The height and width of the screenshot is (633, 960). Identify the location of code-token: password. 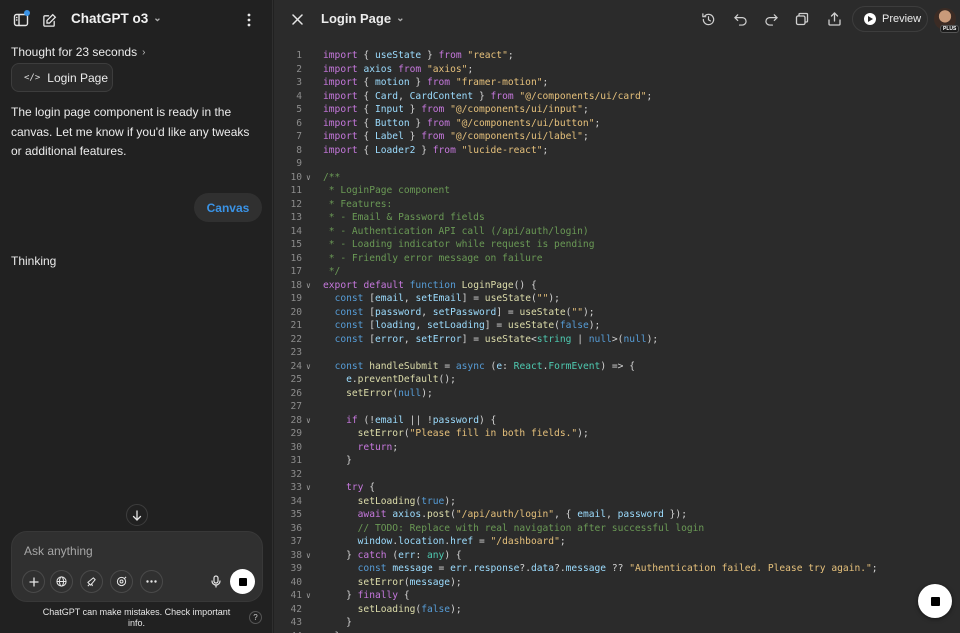
(398, 312).